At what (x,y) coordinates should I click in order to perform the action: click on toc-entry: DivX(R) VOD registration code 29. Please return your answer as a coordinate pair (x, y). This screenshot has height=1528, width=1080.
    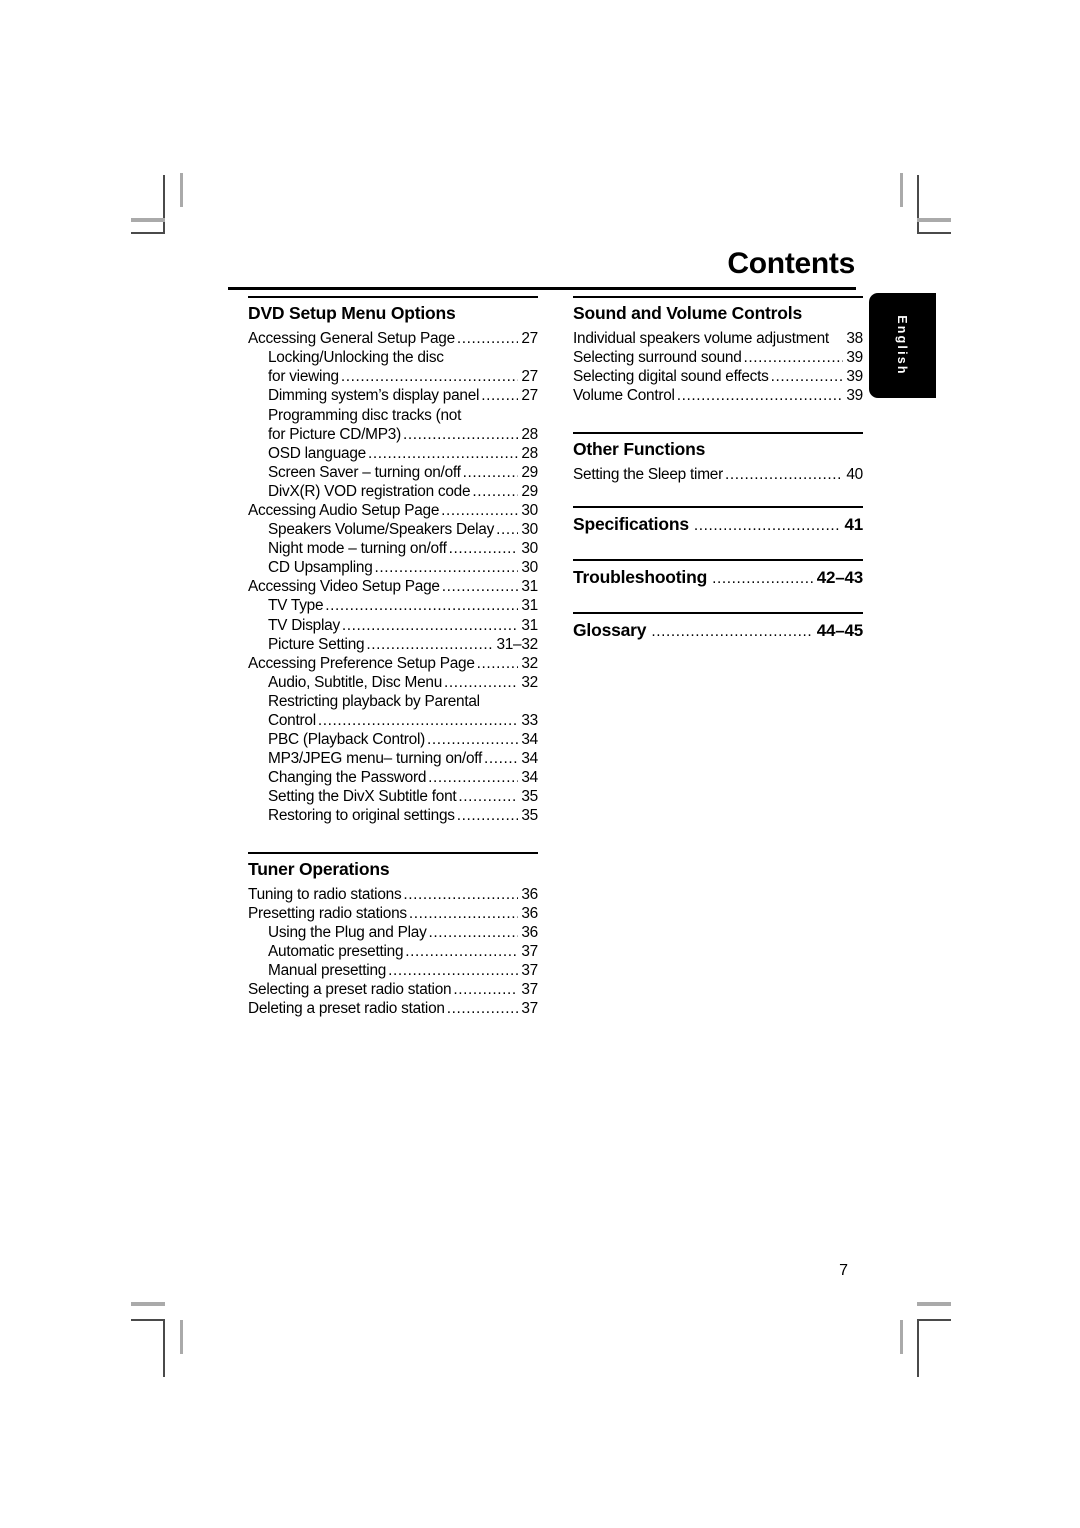
    Looking at the image, I should click on (393, 491).